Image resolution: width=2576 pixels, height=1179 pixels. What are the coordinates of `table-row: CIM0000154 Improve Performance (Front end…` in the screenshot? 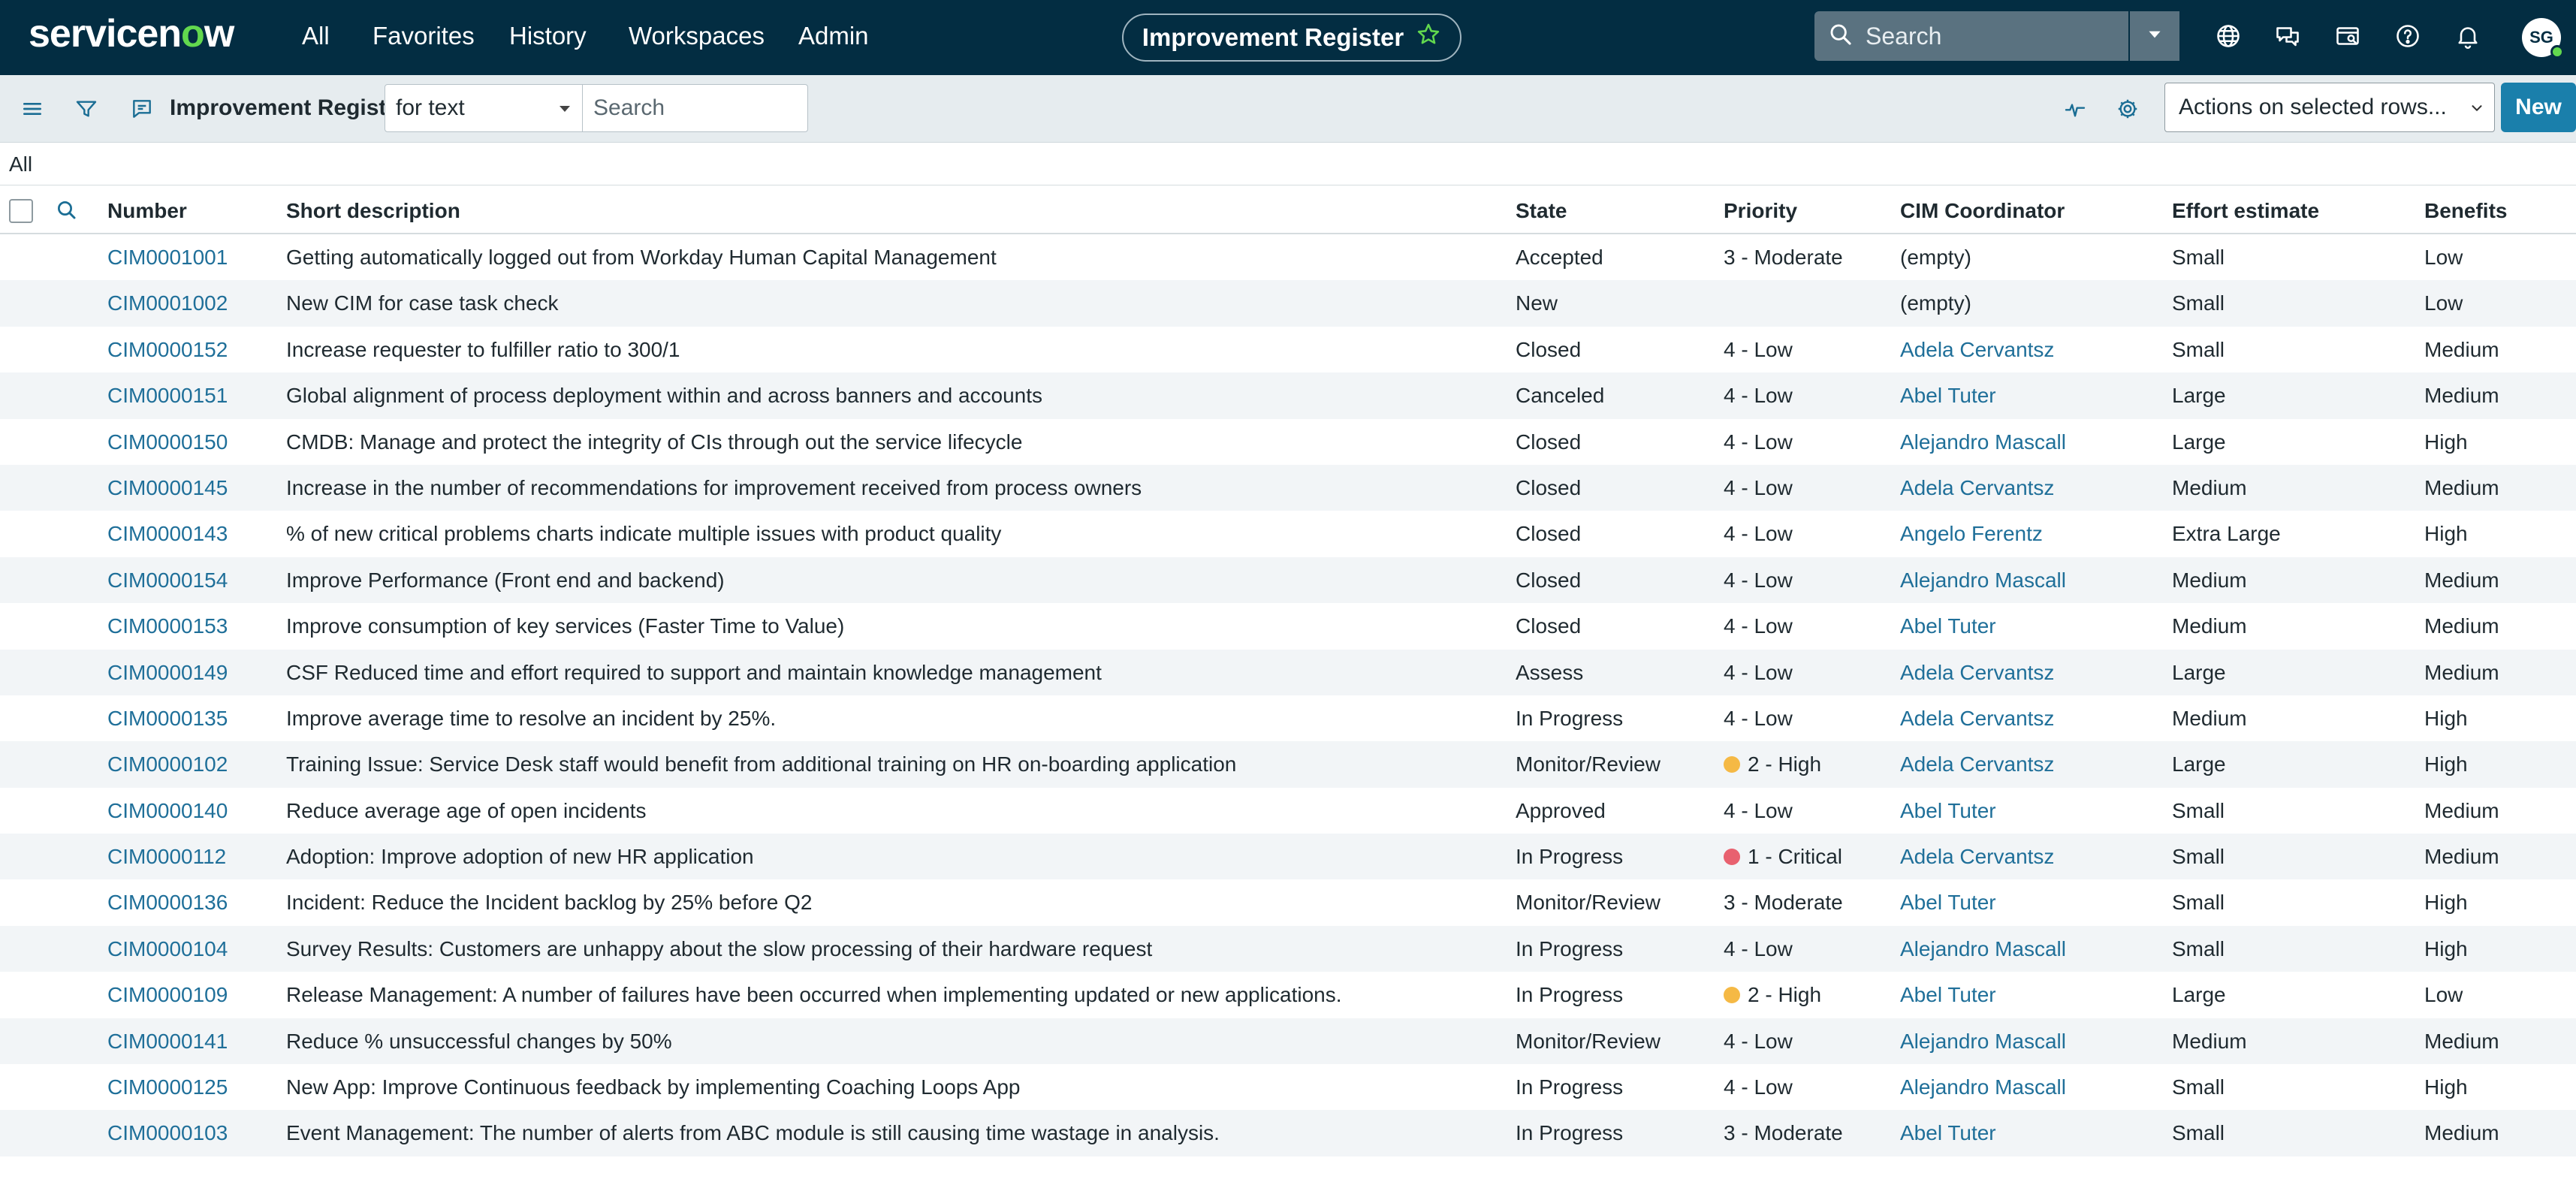 It's located at (1288, 580).